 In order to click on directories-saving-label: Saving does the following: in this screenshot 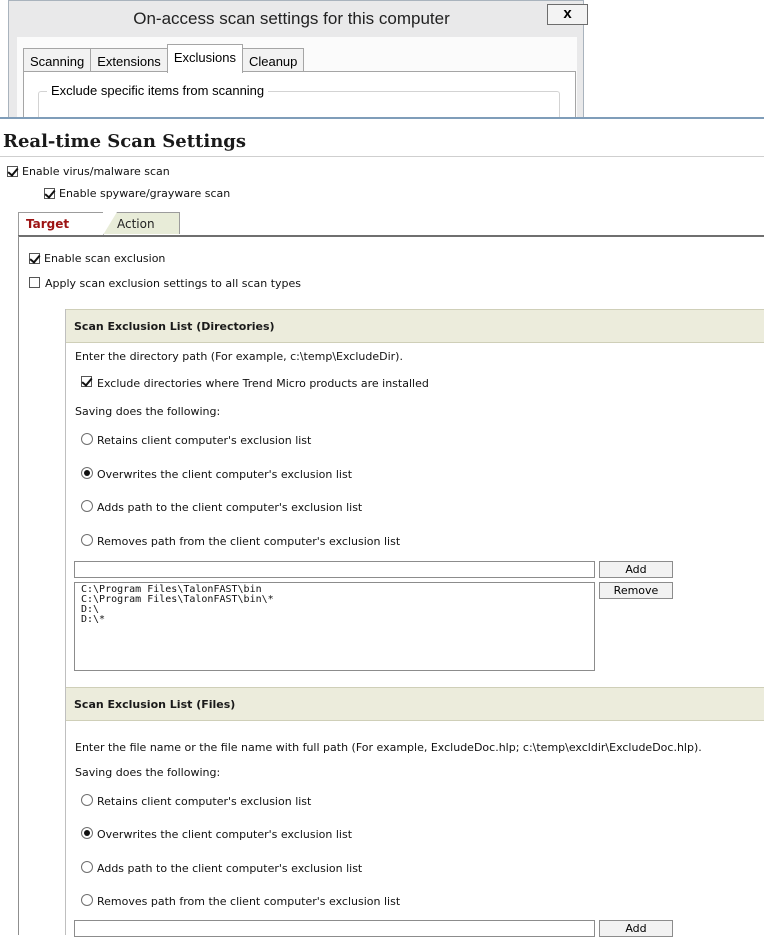, I will do `click(148, 411)`.